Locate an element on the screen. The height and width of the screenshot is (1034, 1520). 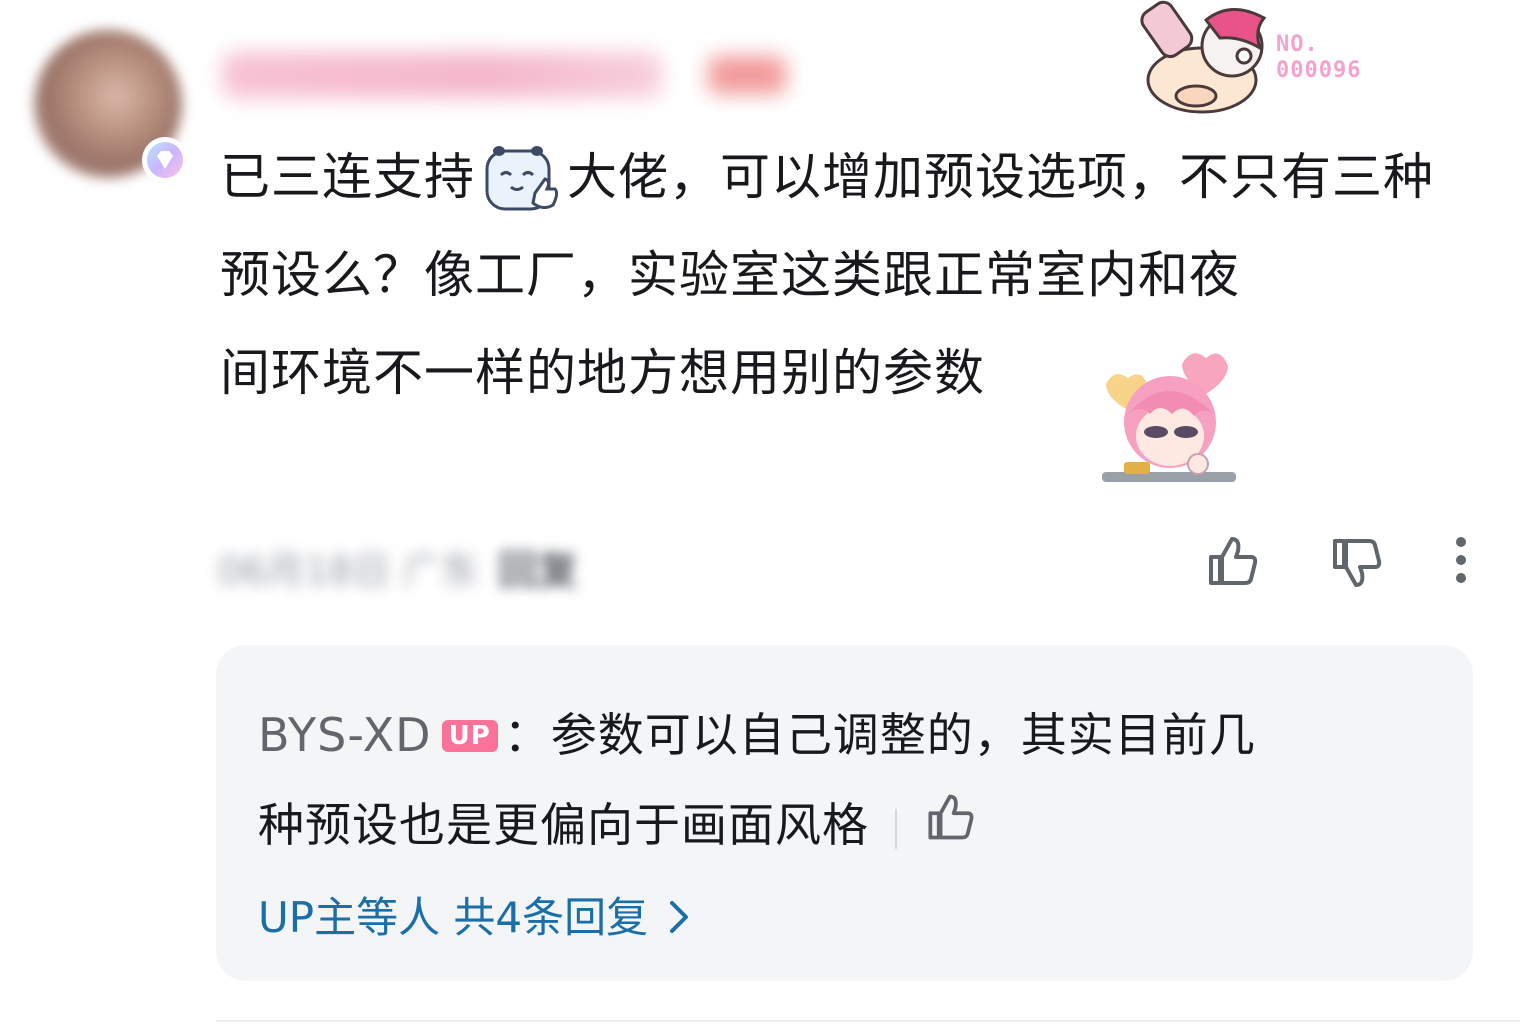
comment-text-part1: 已三连支持 is located at coordinates (347, 177).